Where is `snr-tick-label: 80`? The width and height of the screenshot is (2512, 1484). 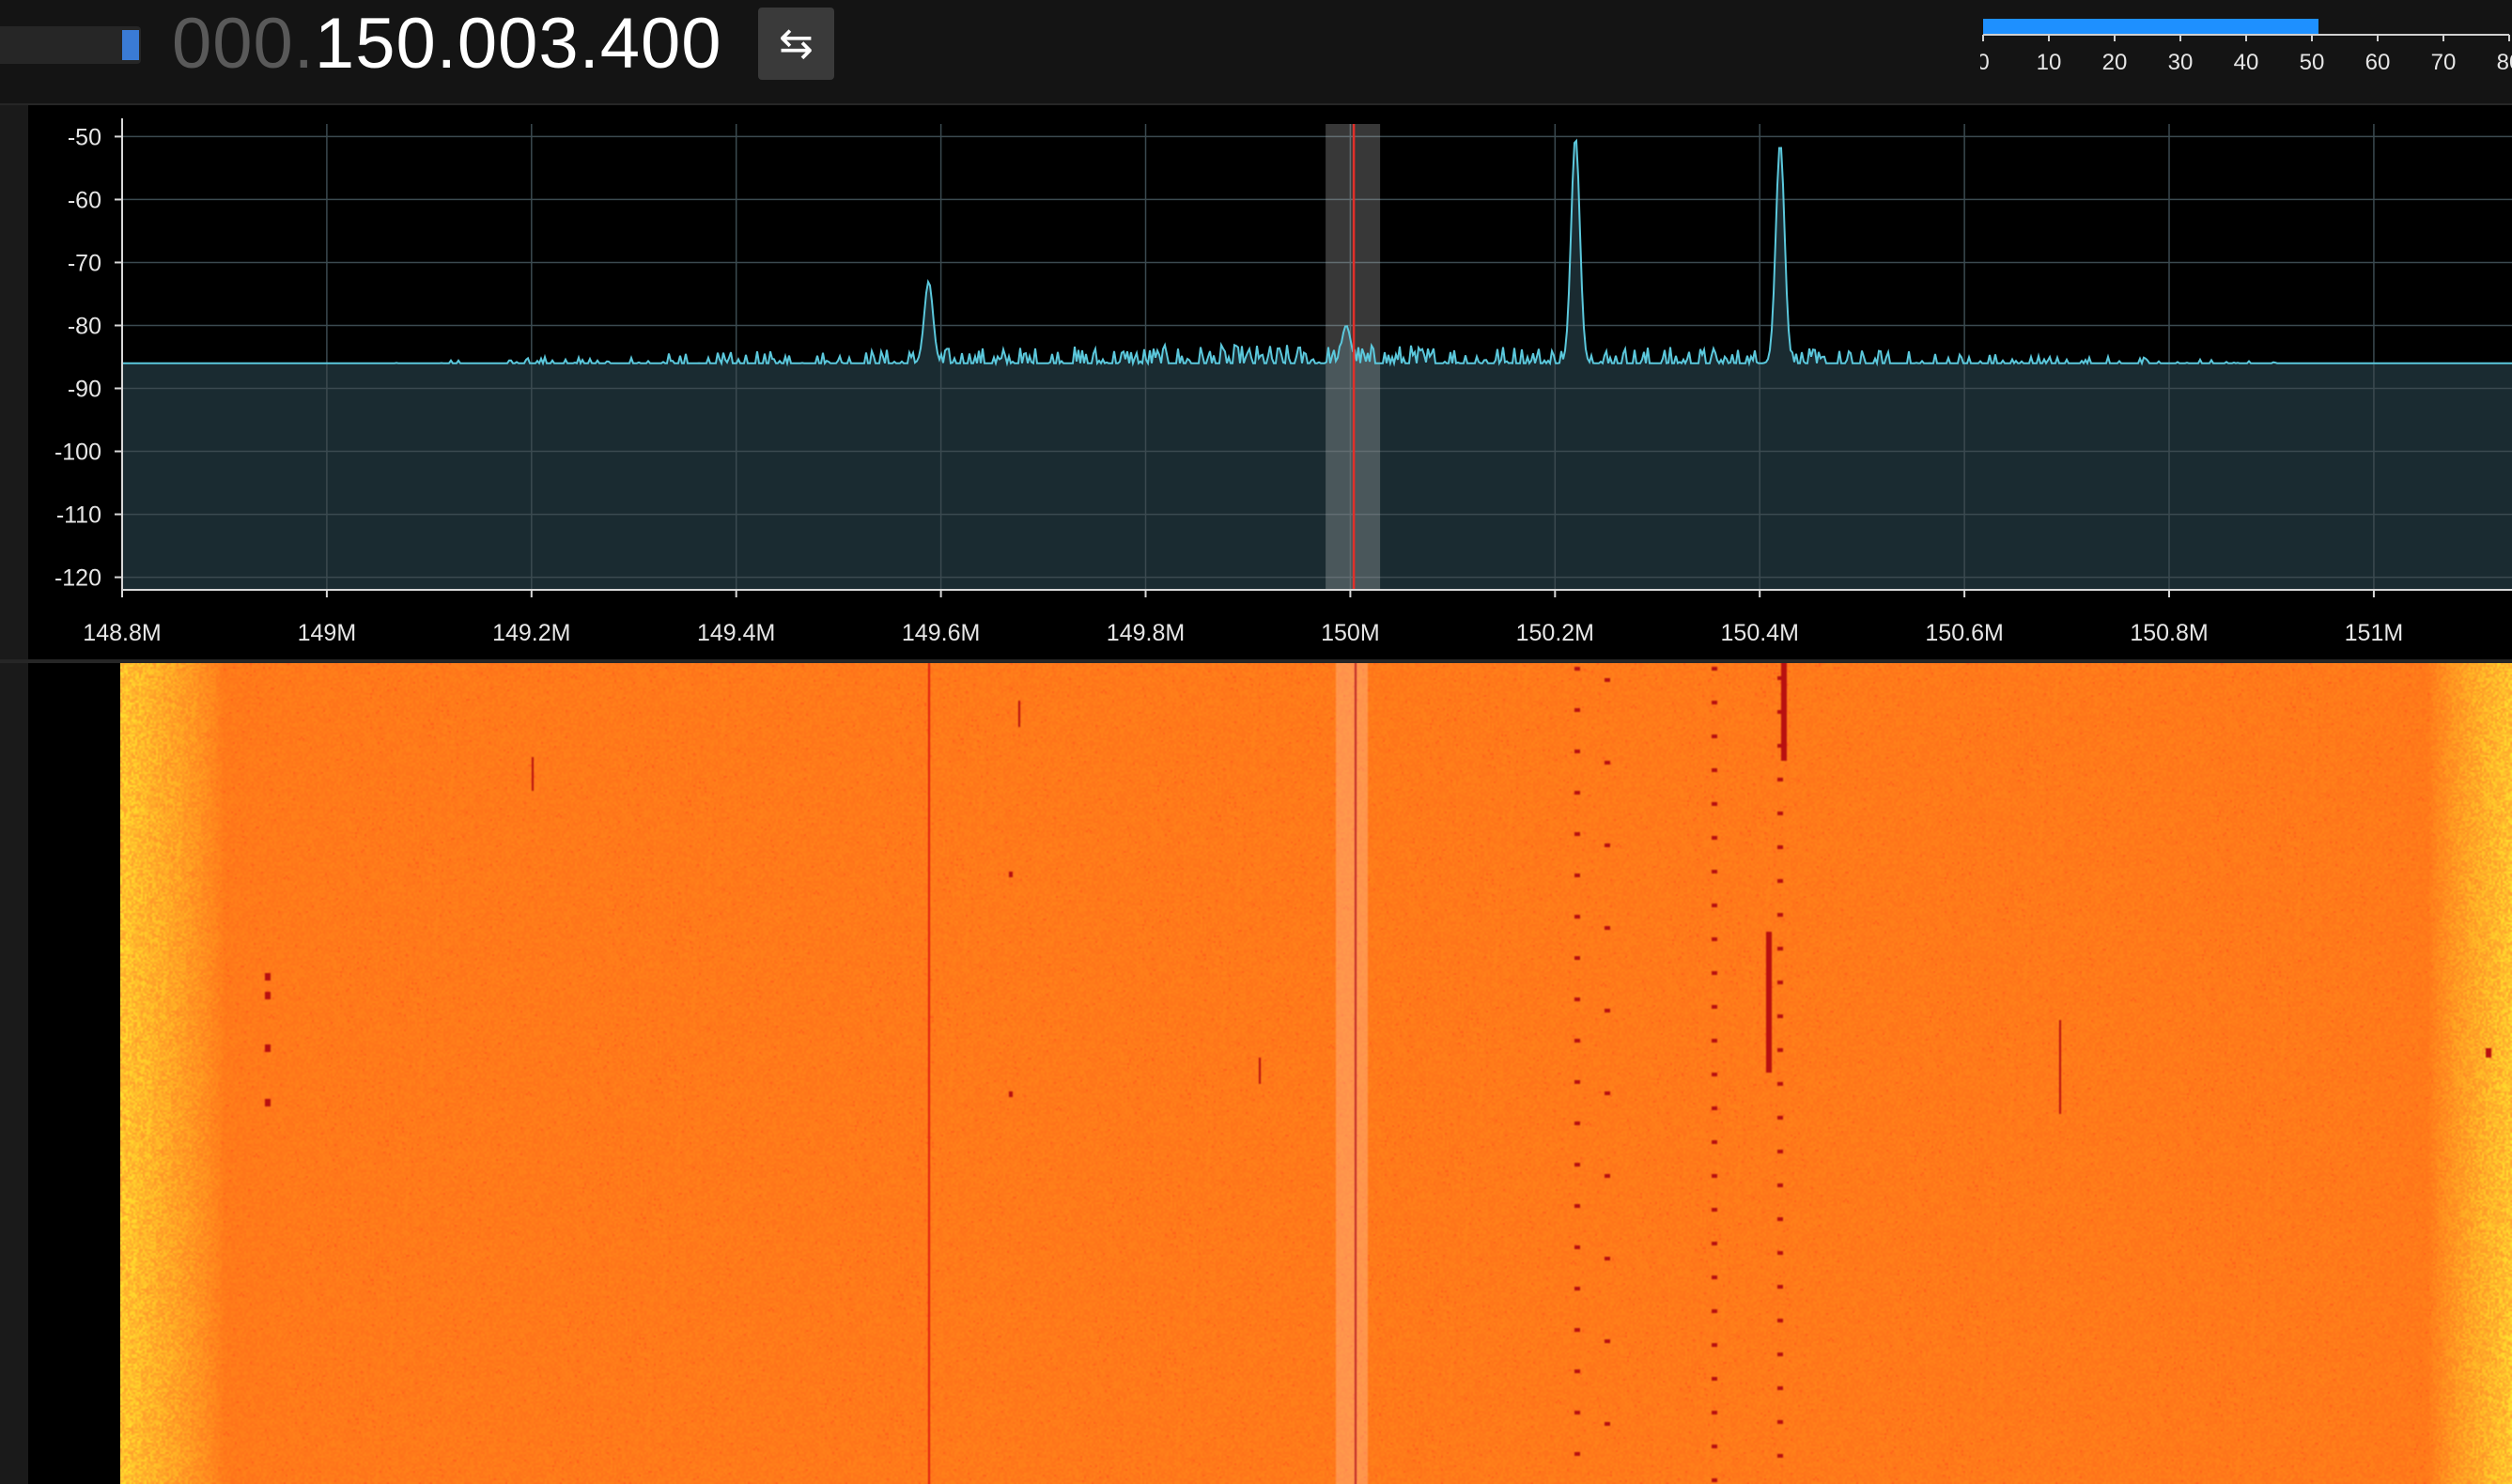
snr-tick-label: 80 is located at coordinates (2504, 62).